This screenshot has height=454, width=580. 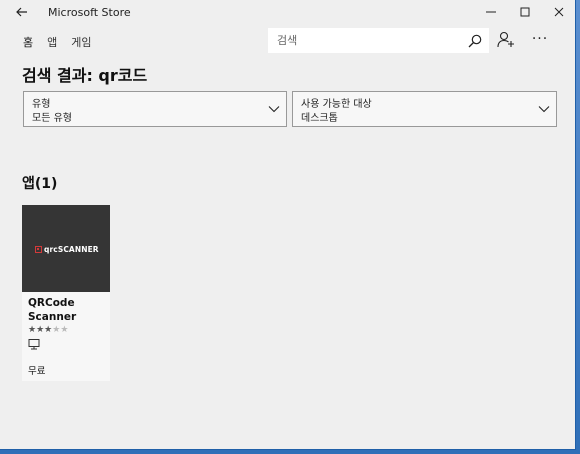 I want to click on nav-games: 게임, so click(x=81, y=42).